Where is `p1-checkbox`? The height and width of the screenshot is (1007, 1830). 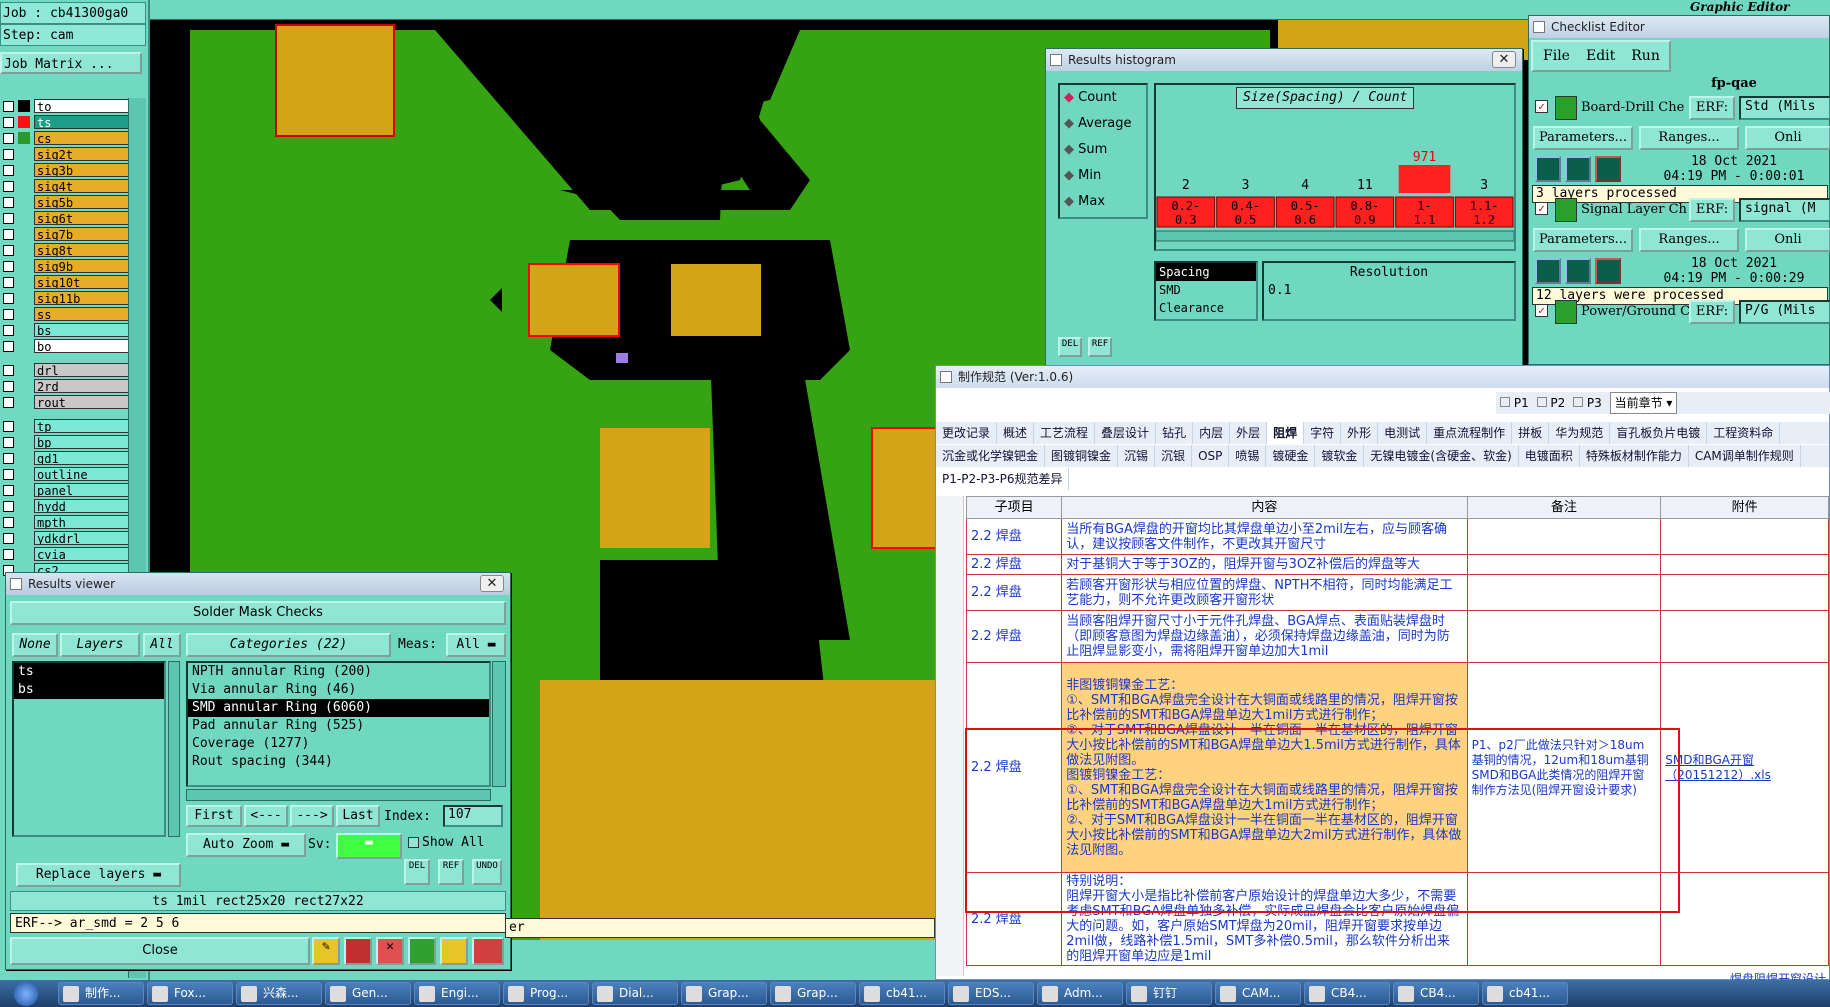
p1-checkbox is located at coordinates (1505, 402).